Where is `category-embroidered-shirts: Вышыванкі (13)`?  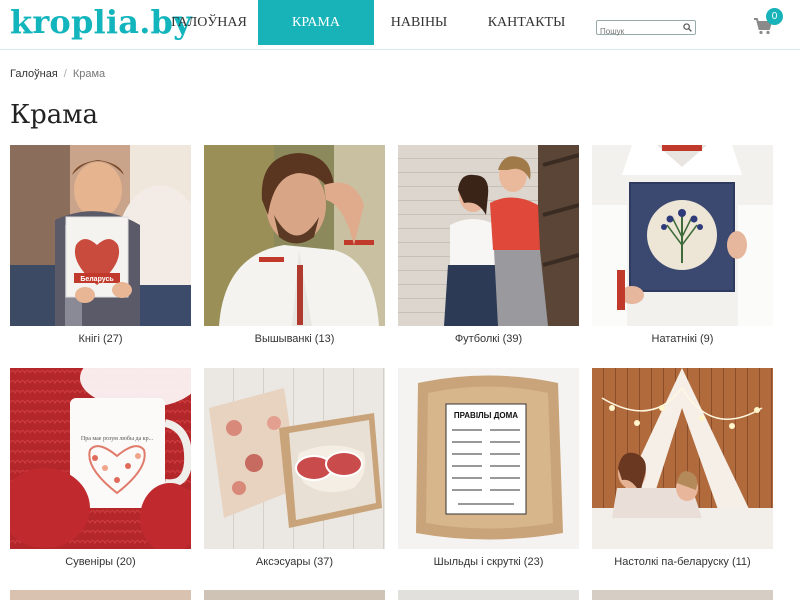 category-embroidered-shirts: Вышыванкі (13) is located at coordinates (294, 245).